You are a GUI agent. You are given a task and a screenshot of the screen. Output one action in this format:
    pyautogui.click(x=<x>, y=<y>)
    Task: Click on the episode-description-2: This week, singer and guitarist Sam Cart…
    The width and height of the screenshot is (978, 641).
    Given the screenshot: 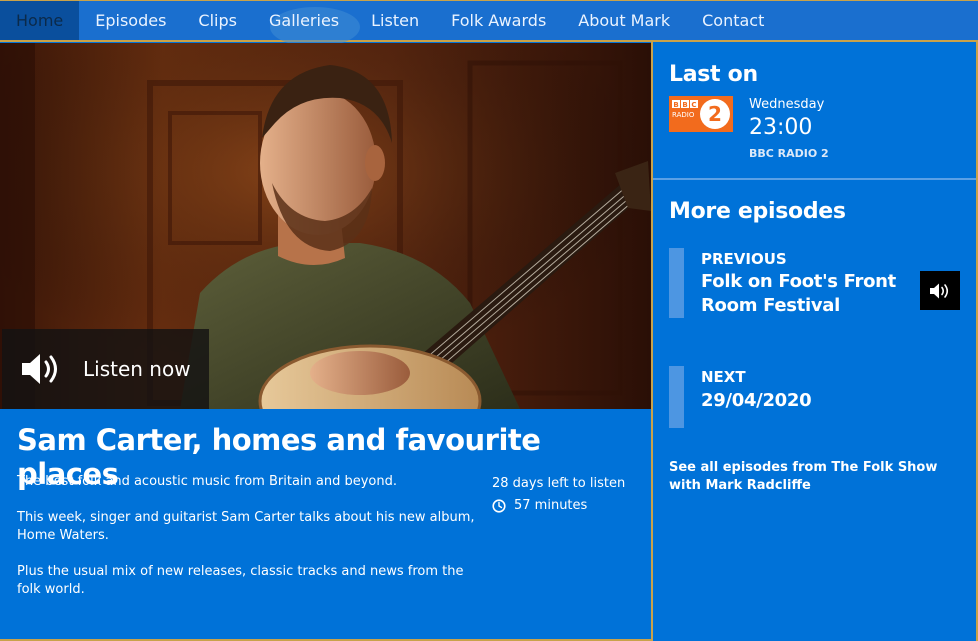 What is the action you would take?
    pyautogui.click(x=246, y=526)
    